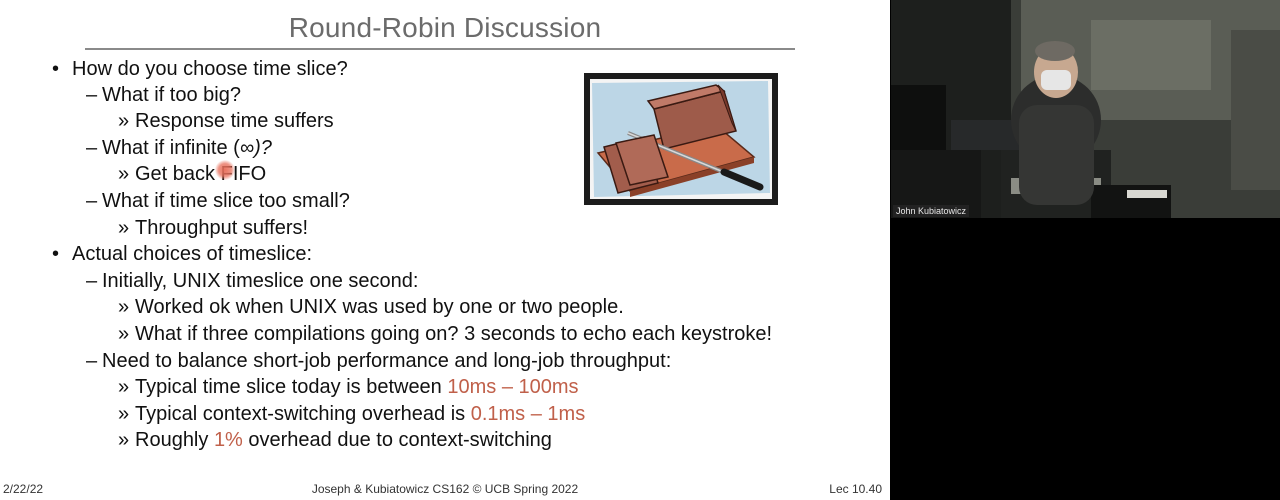 This screenshot has width=1280, height=500. I want to click on bread-slicing-clipart, so click(681, 139).